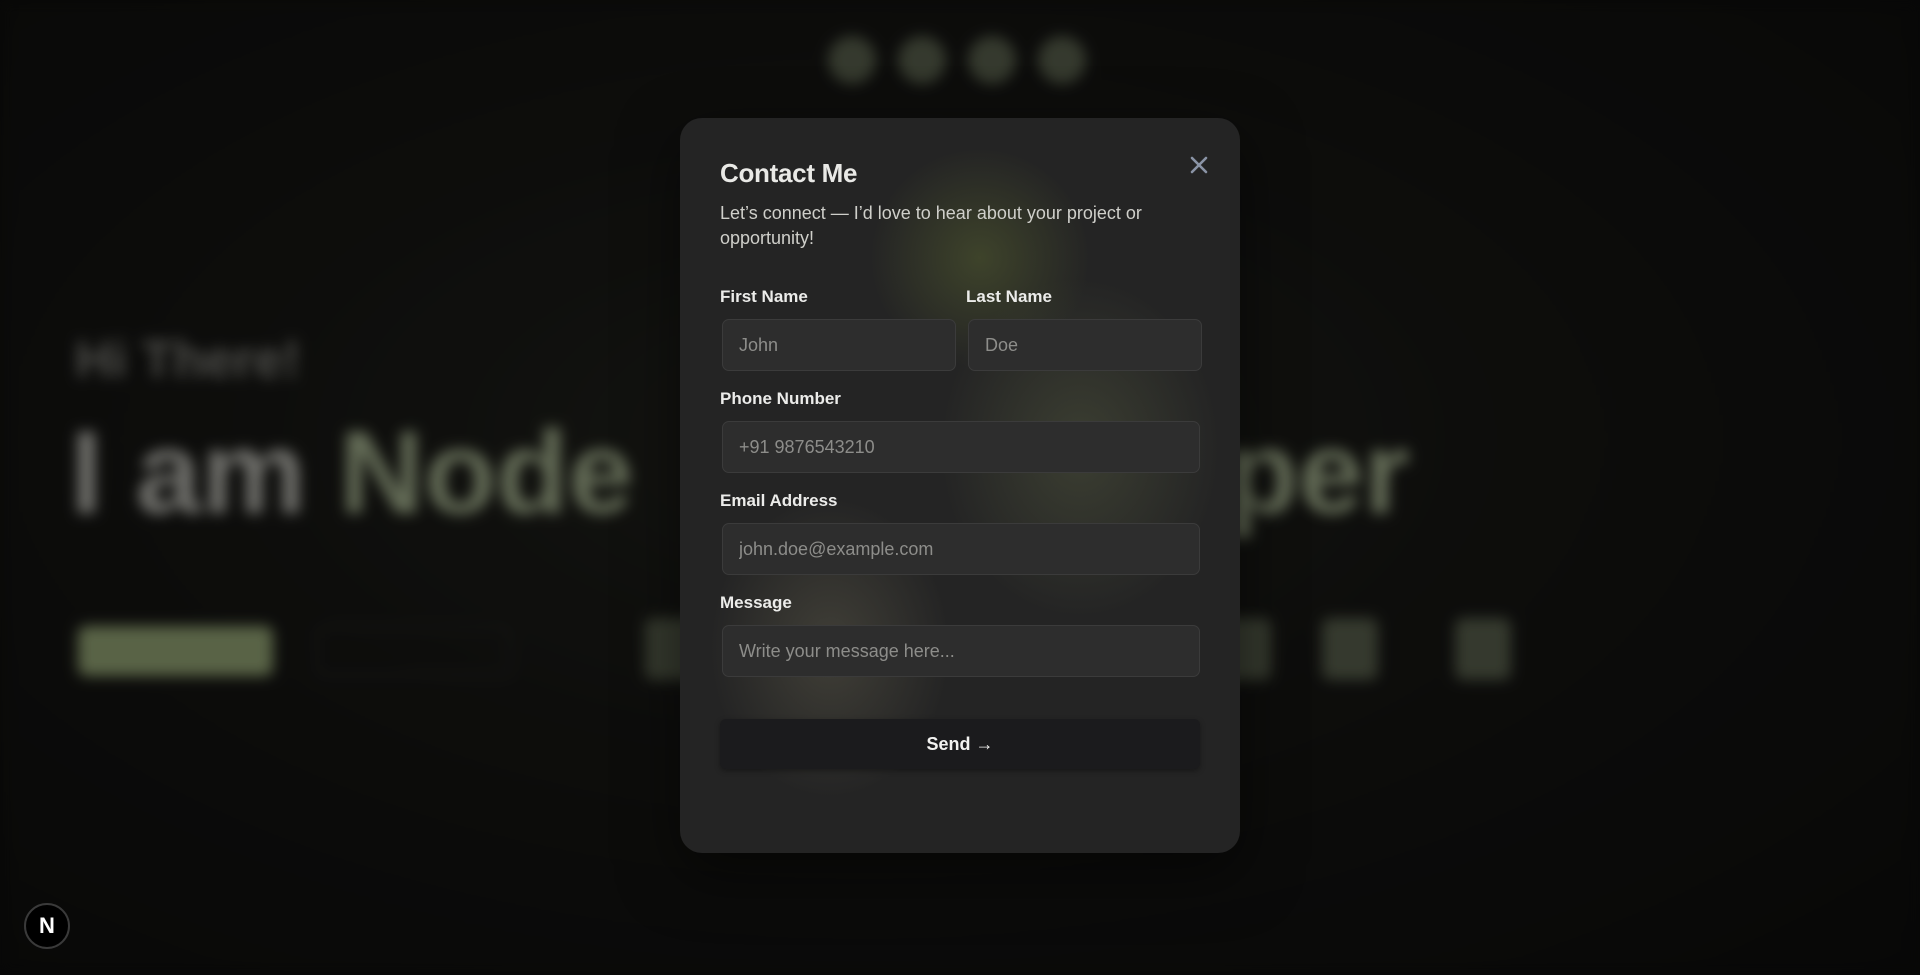 The image size is (1920, 975). Describe the element at coordinates (961, 651) in the screenshot. I see `message-input` at that location.